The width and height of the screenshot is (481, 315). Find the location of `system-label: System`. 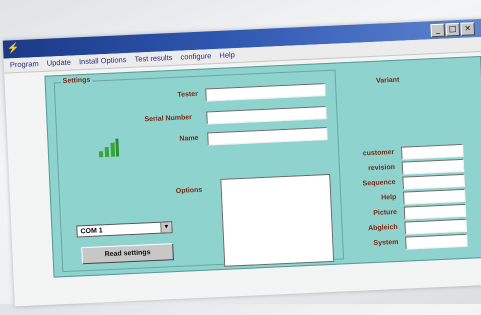

system-label: System is located at coordinates (386, 243).